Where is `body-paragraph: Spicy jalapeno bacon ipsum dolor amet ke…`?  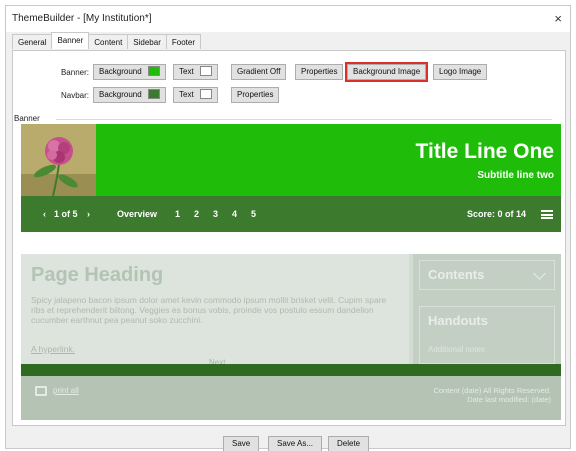
body-paragraph: Spicy jalapeno bacon ipsum dolor amet ke… is located at coordinates (209, 310).